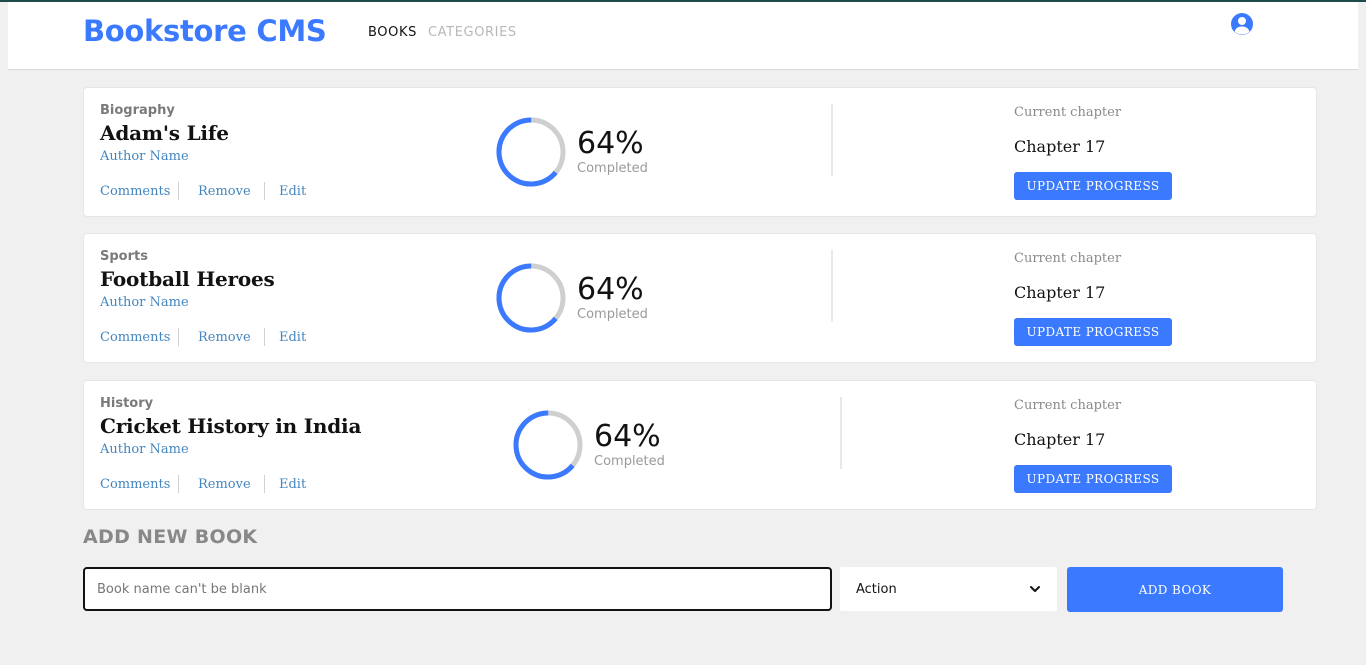  I want to click on add-book-heading: ADD NEW BOOK, so click(170, 537).